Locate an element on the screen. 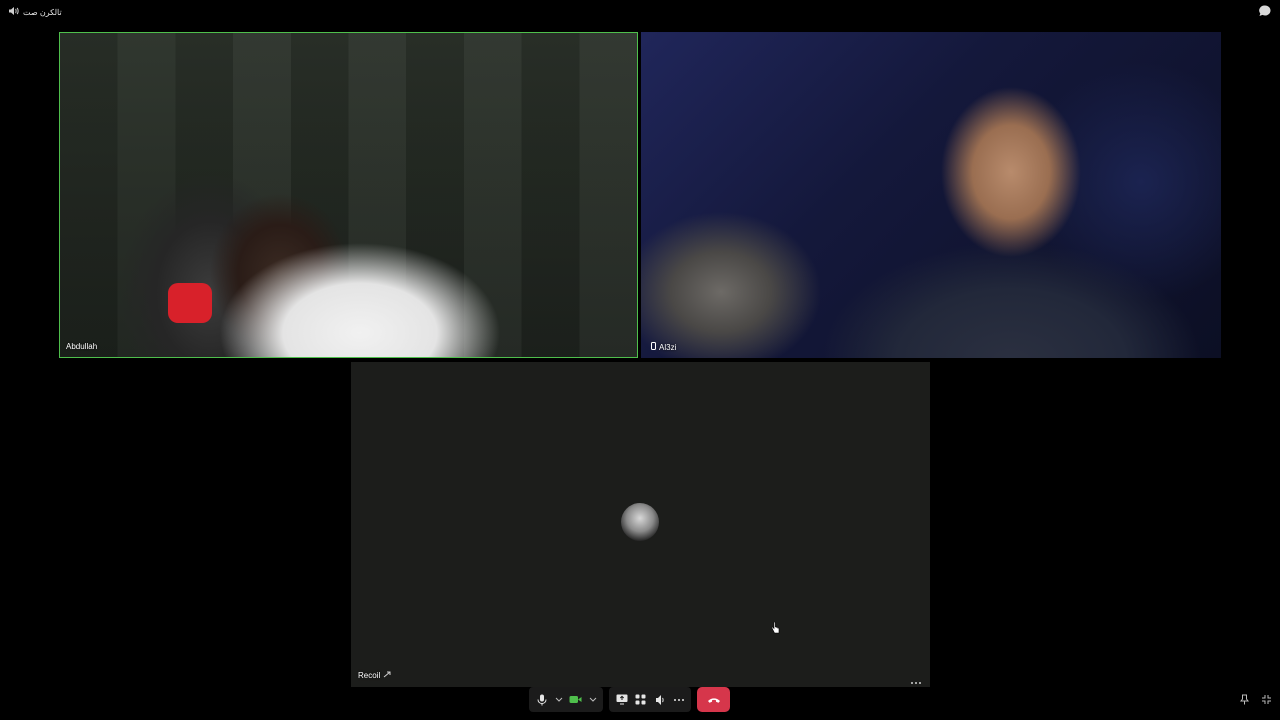 This screenshot has height=720, width=1280. activities-icon is located at coordinates (640, 699).